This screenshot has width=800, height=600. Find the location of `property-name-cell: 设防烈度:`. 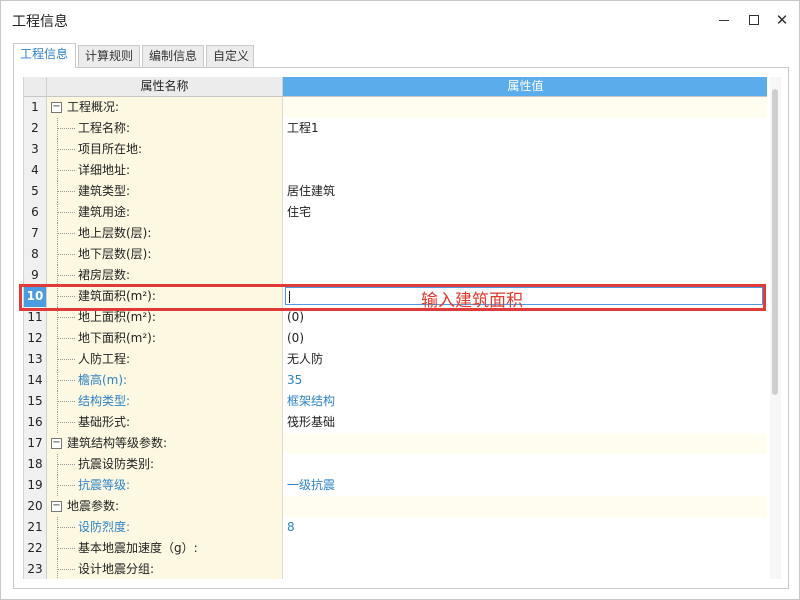

property-name-cell: 设防烈度: is located at coordinates (165, 527).